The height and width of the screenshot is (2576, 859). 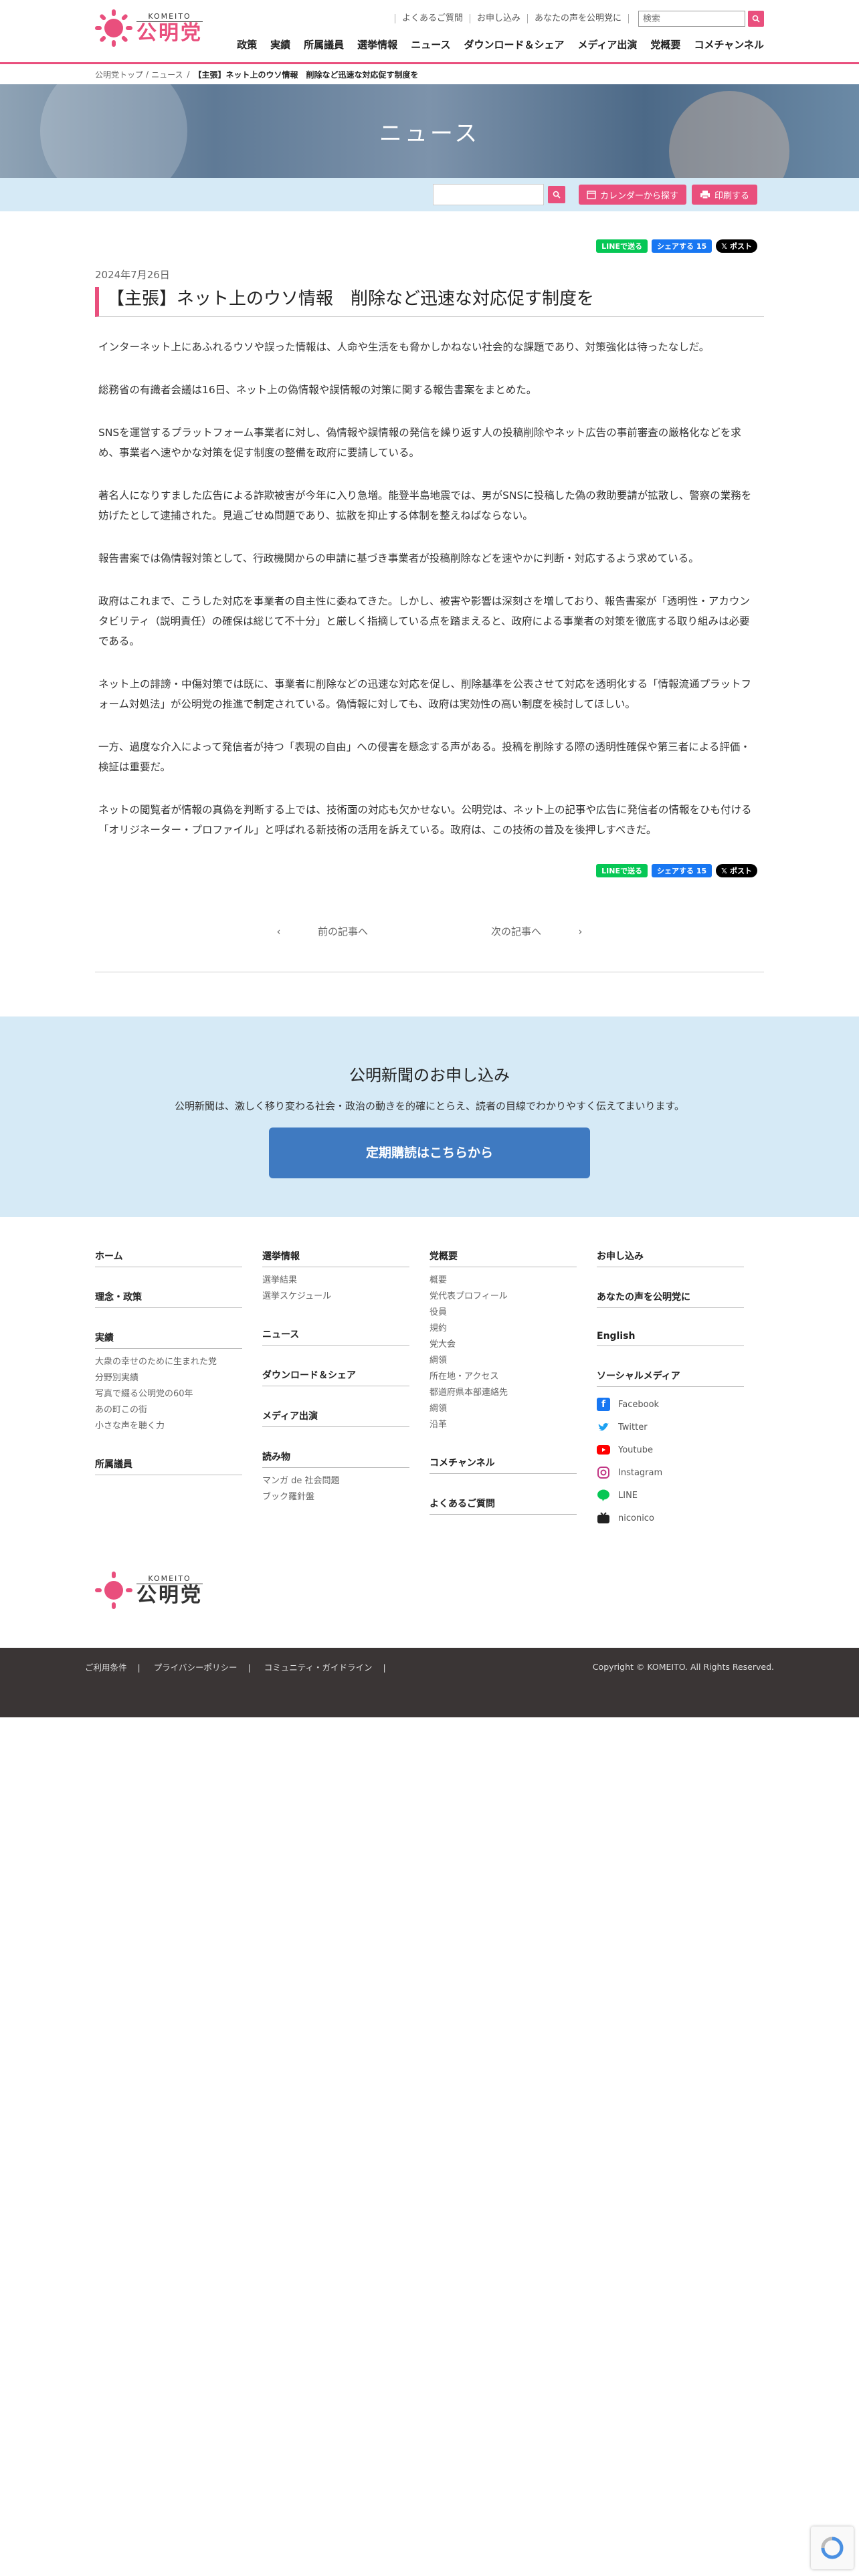 I want to click on footer-policy-link: 理念・政策, so click(x=168, y=1299).